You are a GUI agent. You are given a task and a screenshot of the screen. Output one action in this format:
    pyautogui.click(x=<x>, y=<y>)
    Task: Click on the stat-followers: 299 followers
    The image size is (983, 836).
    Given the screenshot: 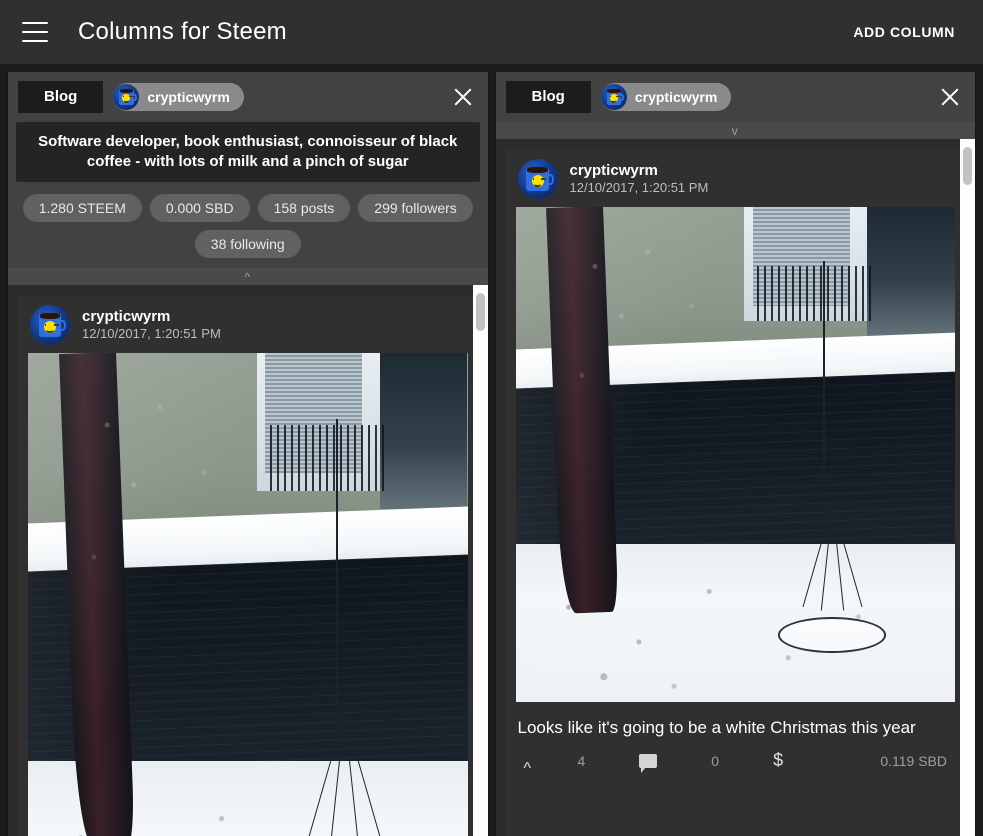 What is the action you would take?
    pyautogui.click(x=415, y=208)
    